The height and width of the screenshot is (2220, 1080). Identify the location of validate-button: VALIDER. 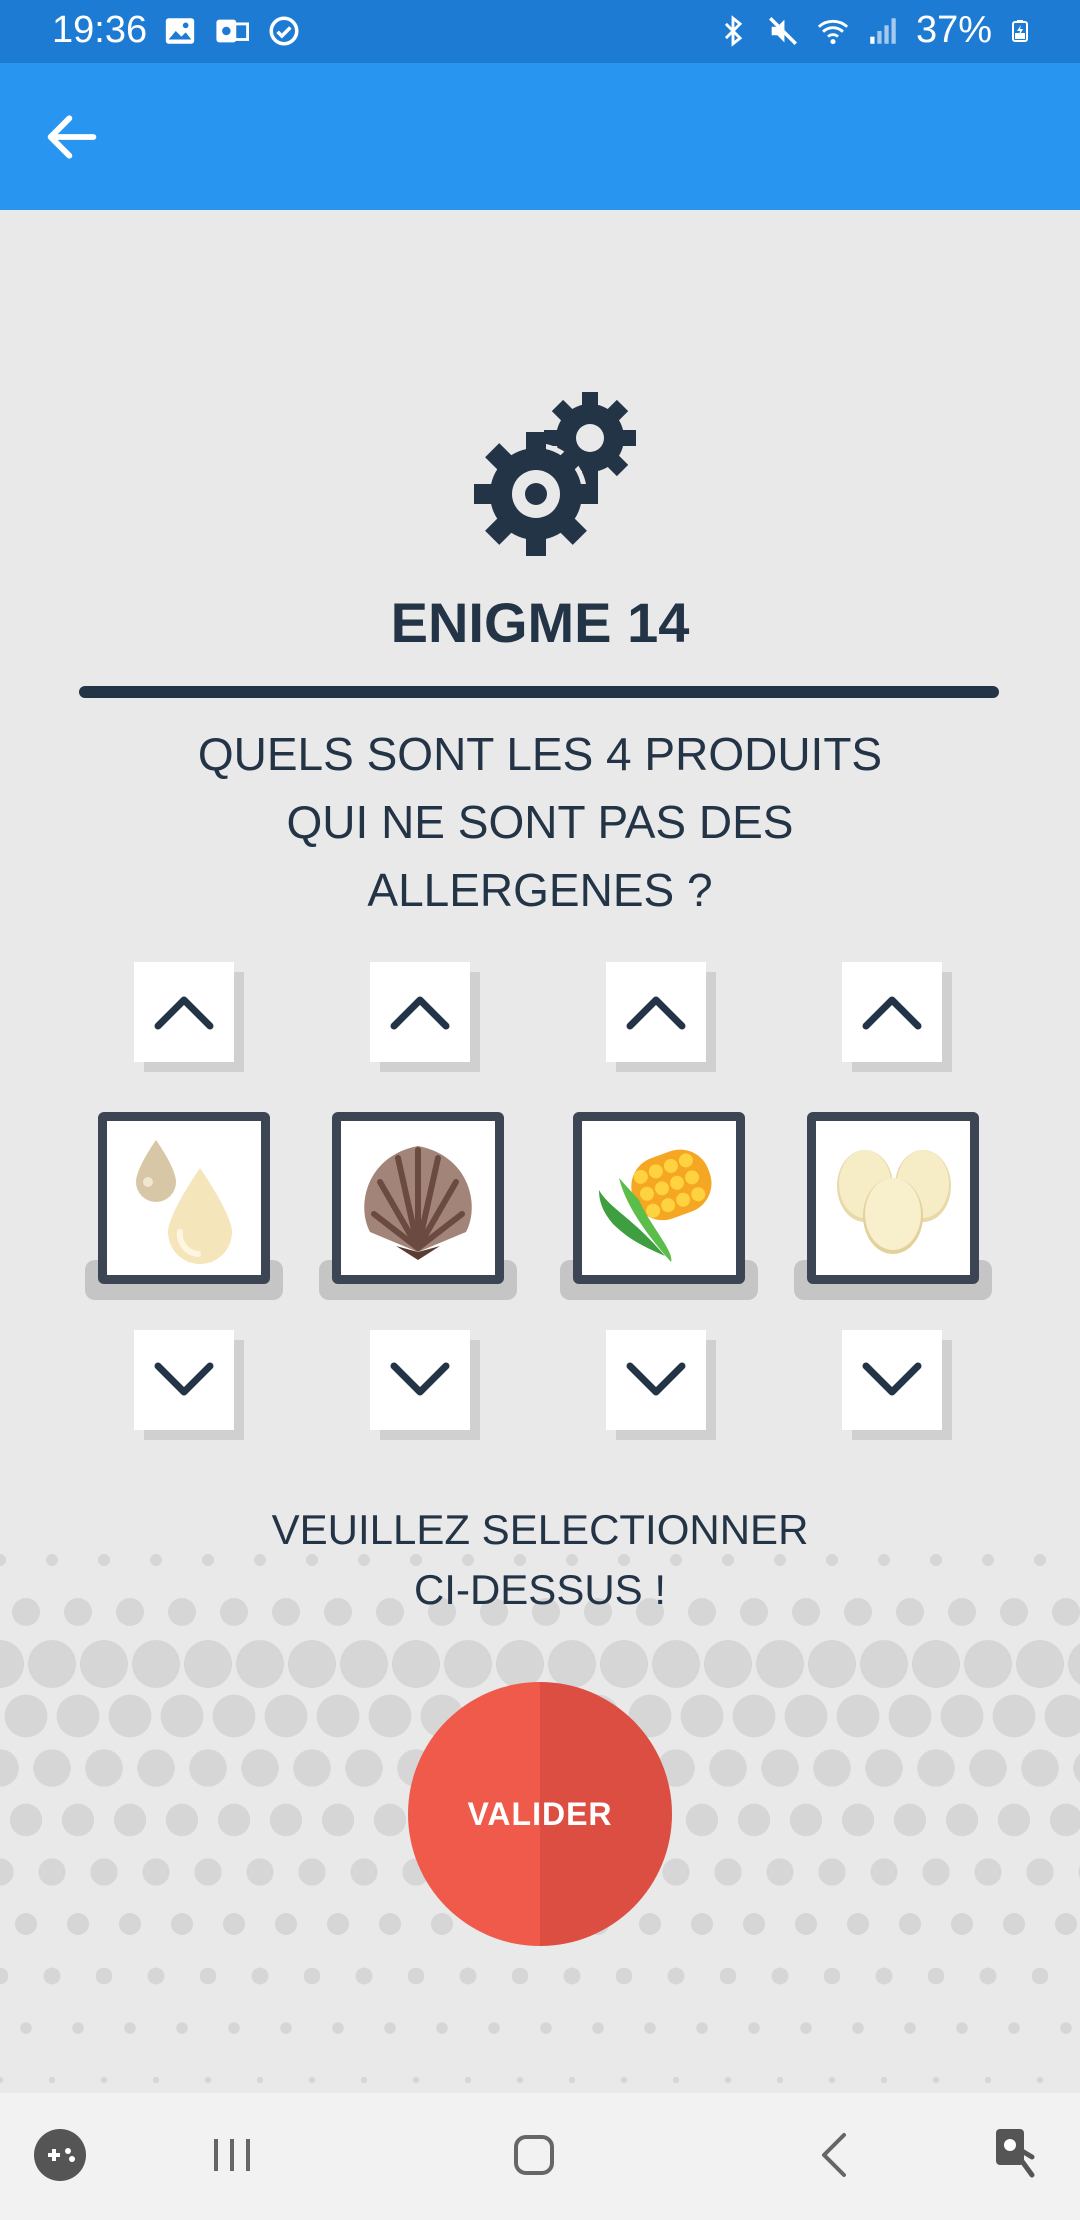
(540, 1814).